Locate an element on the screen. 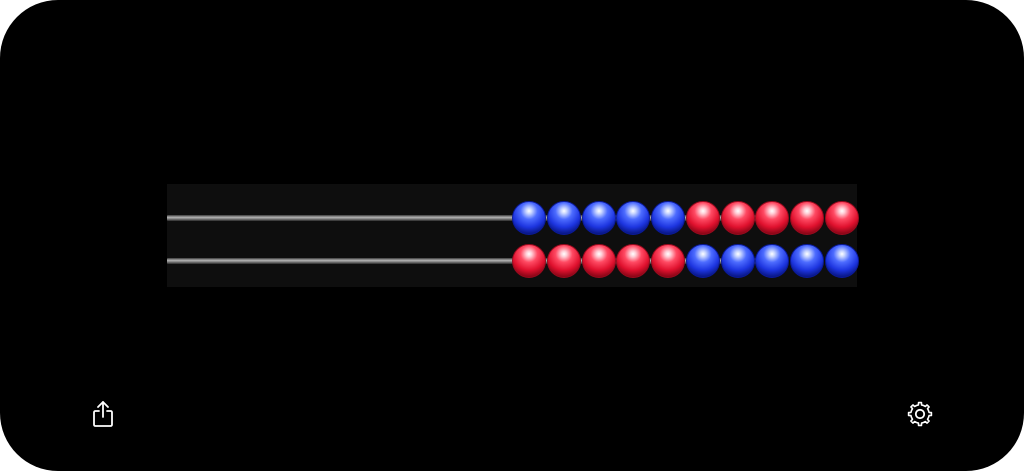 Image resolution: width=1024 pixels, height=471 pixels. share-icon is located at coordinates (103, 414).